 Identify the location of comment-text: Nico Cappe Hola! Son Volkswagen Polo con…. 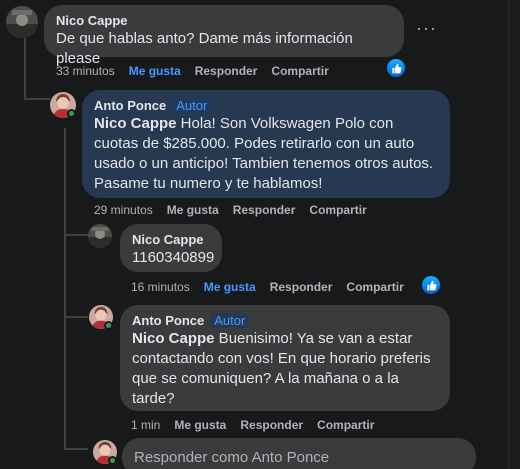
(266, 154).